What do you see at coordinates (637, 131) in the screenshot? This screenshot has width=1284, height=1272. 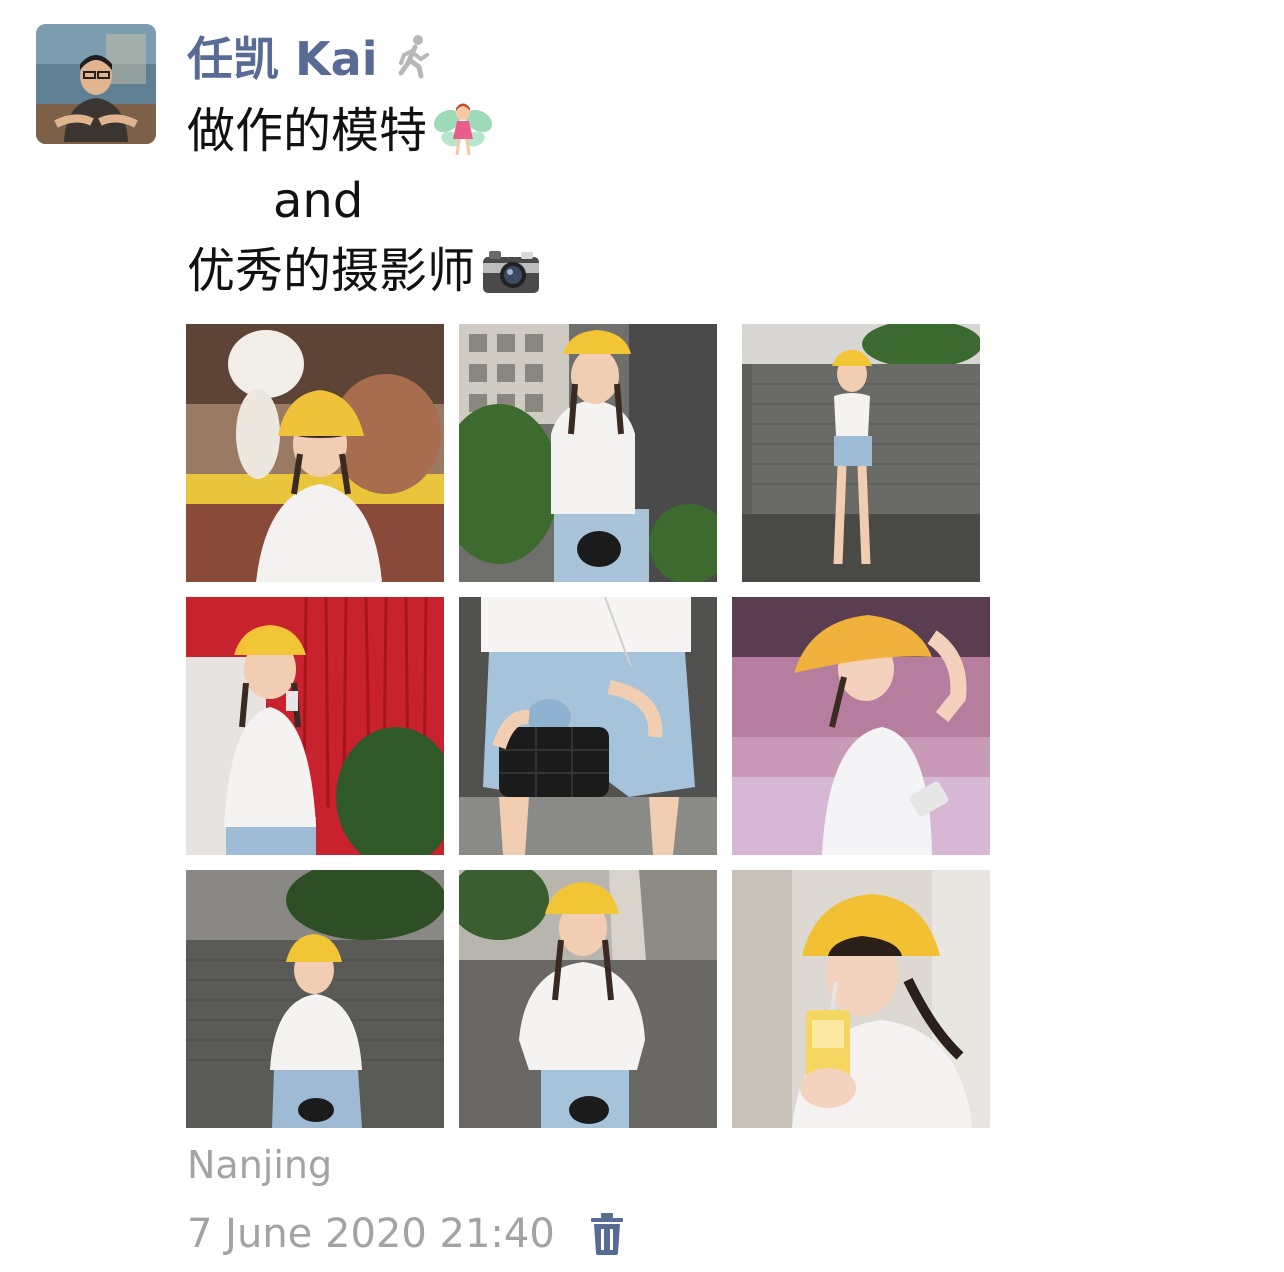 I see `post-line-1: 做作的模特` at bounding box center [637, 131].